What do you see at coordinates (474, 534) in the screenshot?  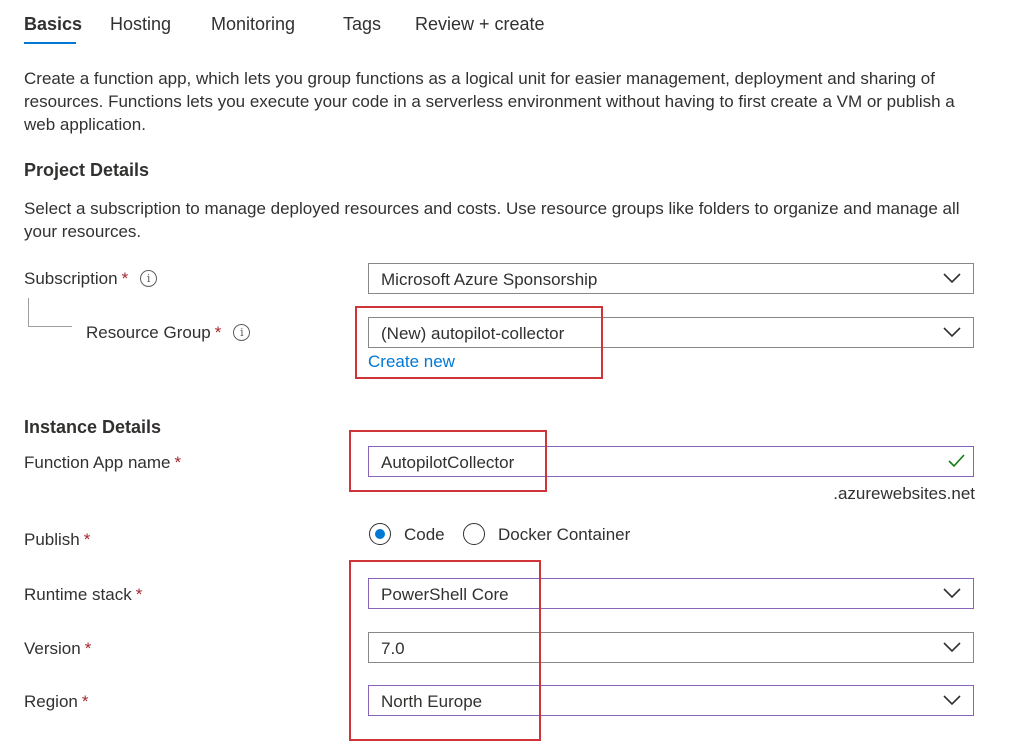 I see `publish-docker-radio` at bounding box center [474, 534].